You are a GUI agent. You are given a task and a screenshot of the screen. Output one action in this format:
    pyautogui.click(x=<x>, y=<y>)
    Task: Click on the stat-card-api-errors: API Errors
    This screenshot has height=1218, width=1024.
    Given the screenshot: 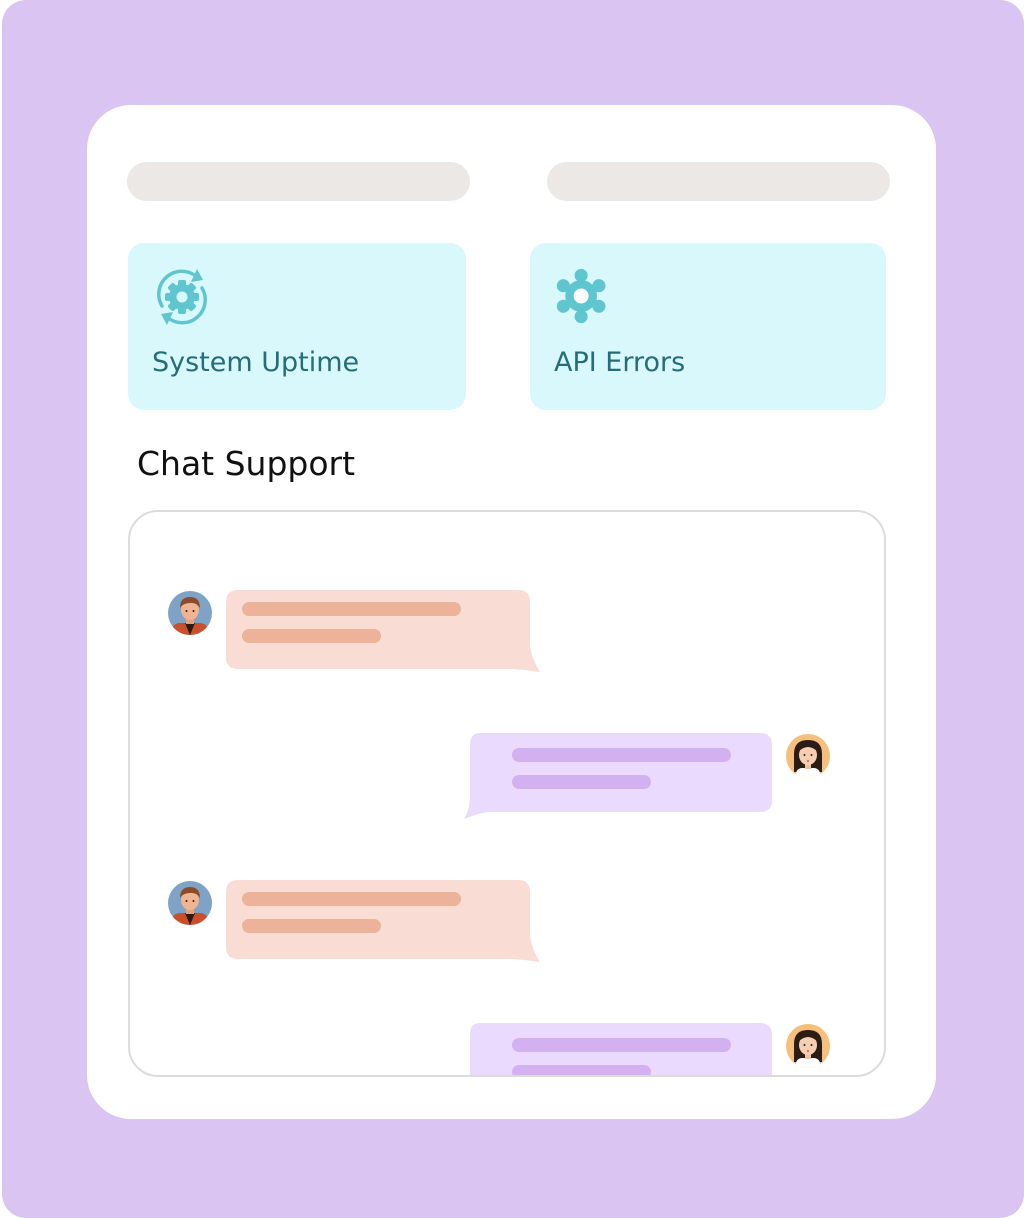 What is the action you would take?
    pyautogui.click(x=708, y=326)
    